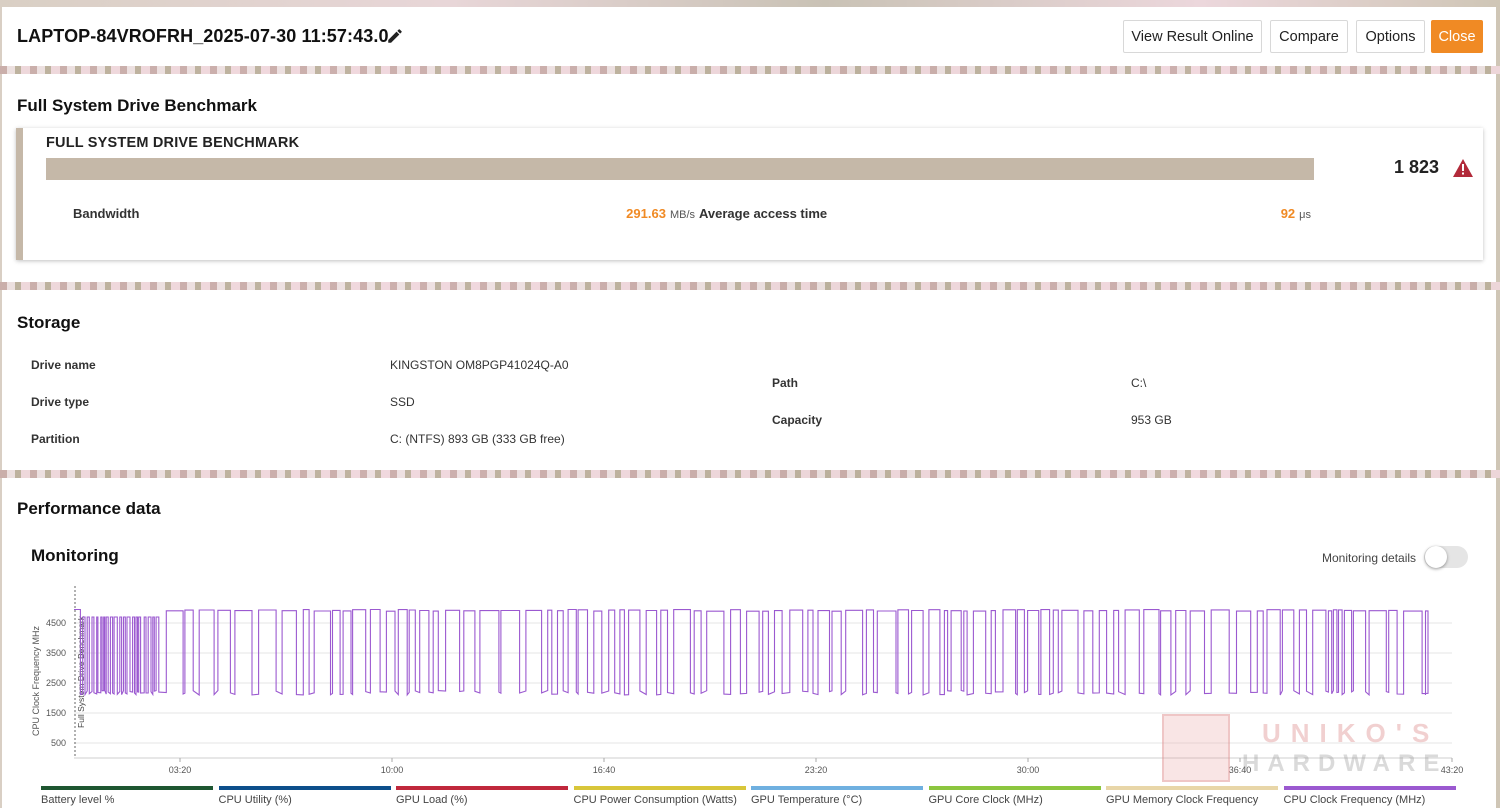 The height and width of the screenshot is (808, 1500). What do you see at coordinates (203, 36) in the screenshot?
I see `result-title: LAPTOP-84VROFRH_2025-07-30 11:57:43.0` at bounding box center [203, 36].